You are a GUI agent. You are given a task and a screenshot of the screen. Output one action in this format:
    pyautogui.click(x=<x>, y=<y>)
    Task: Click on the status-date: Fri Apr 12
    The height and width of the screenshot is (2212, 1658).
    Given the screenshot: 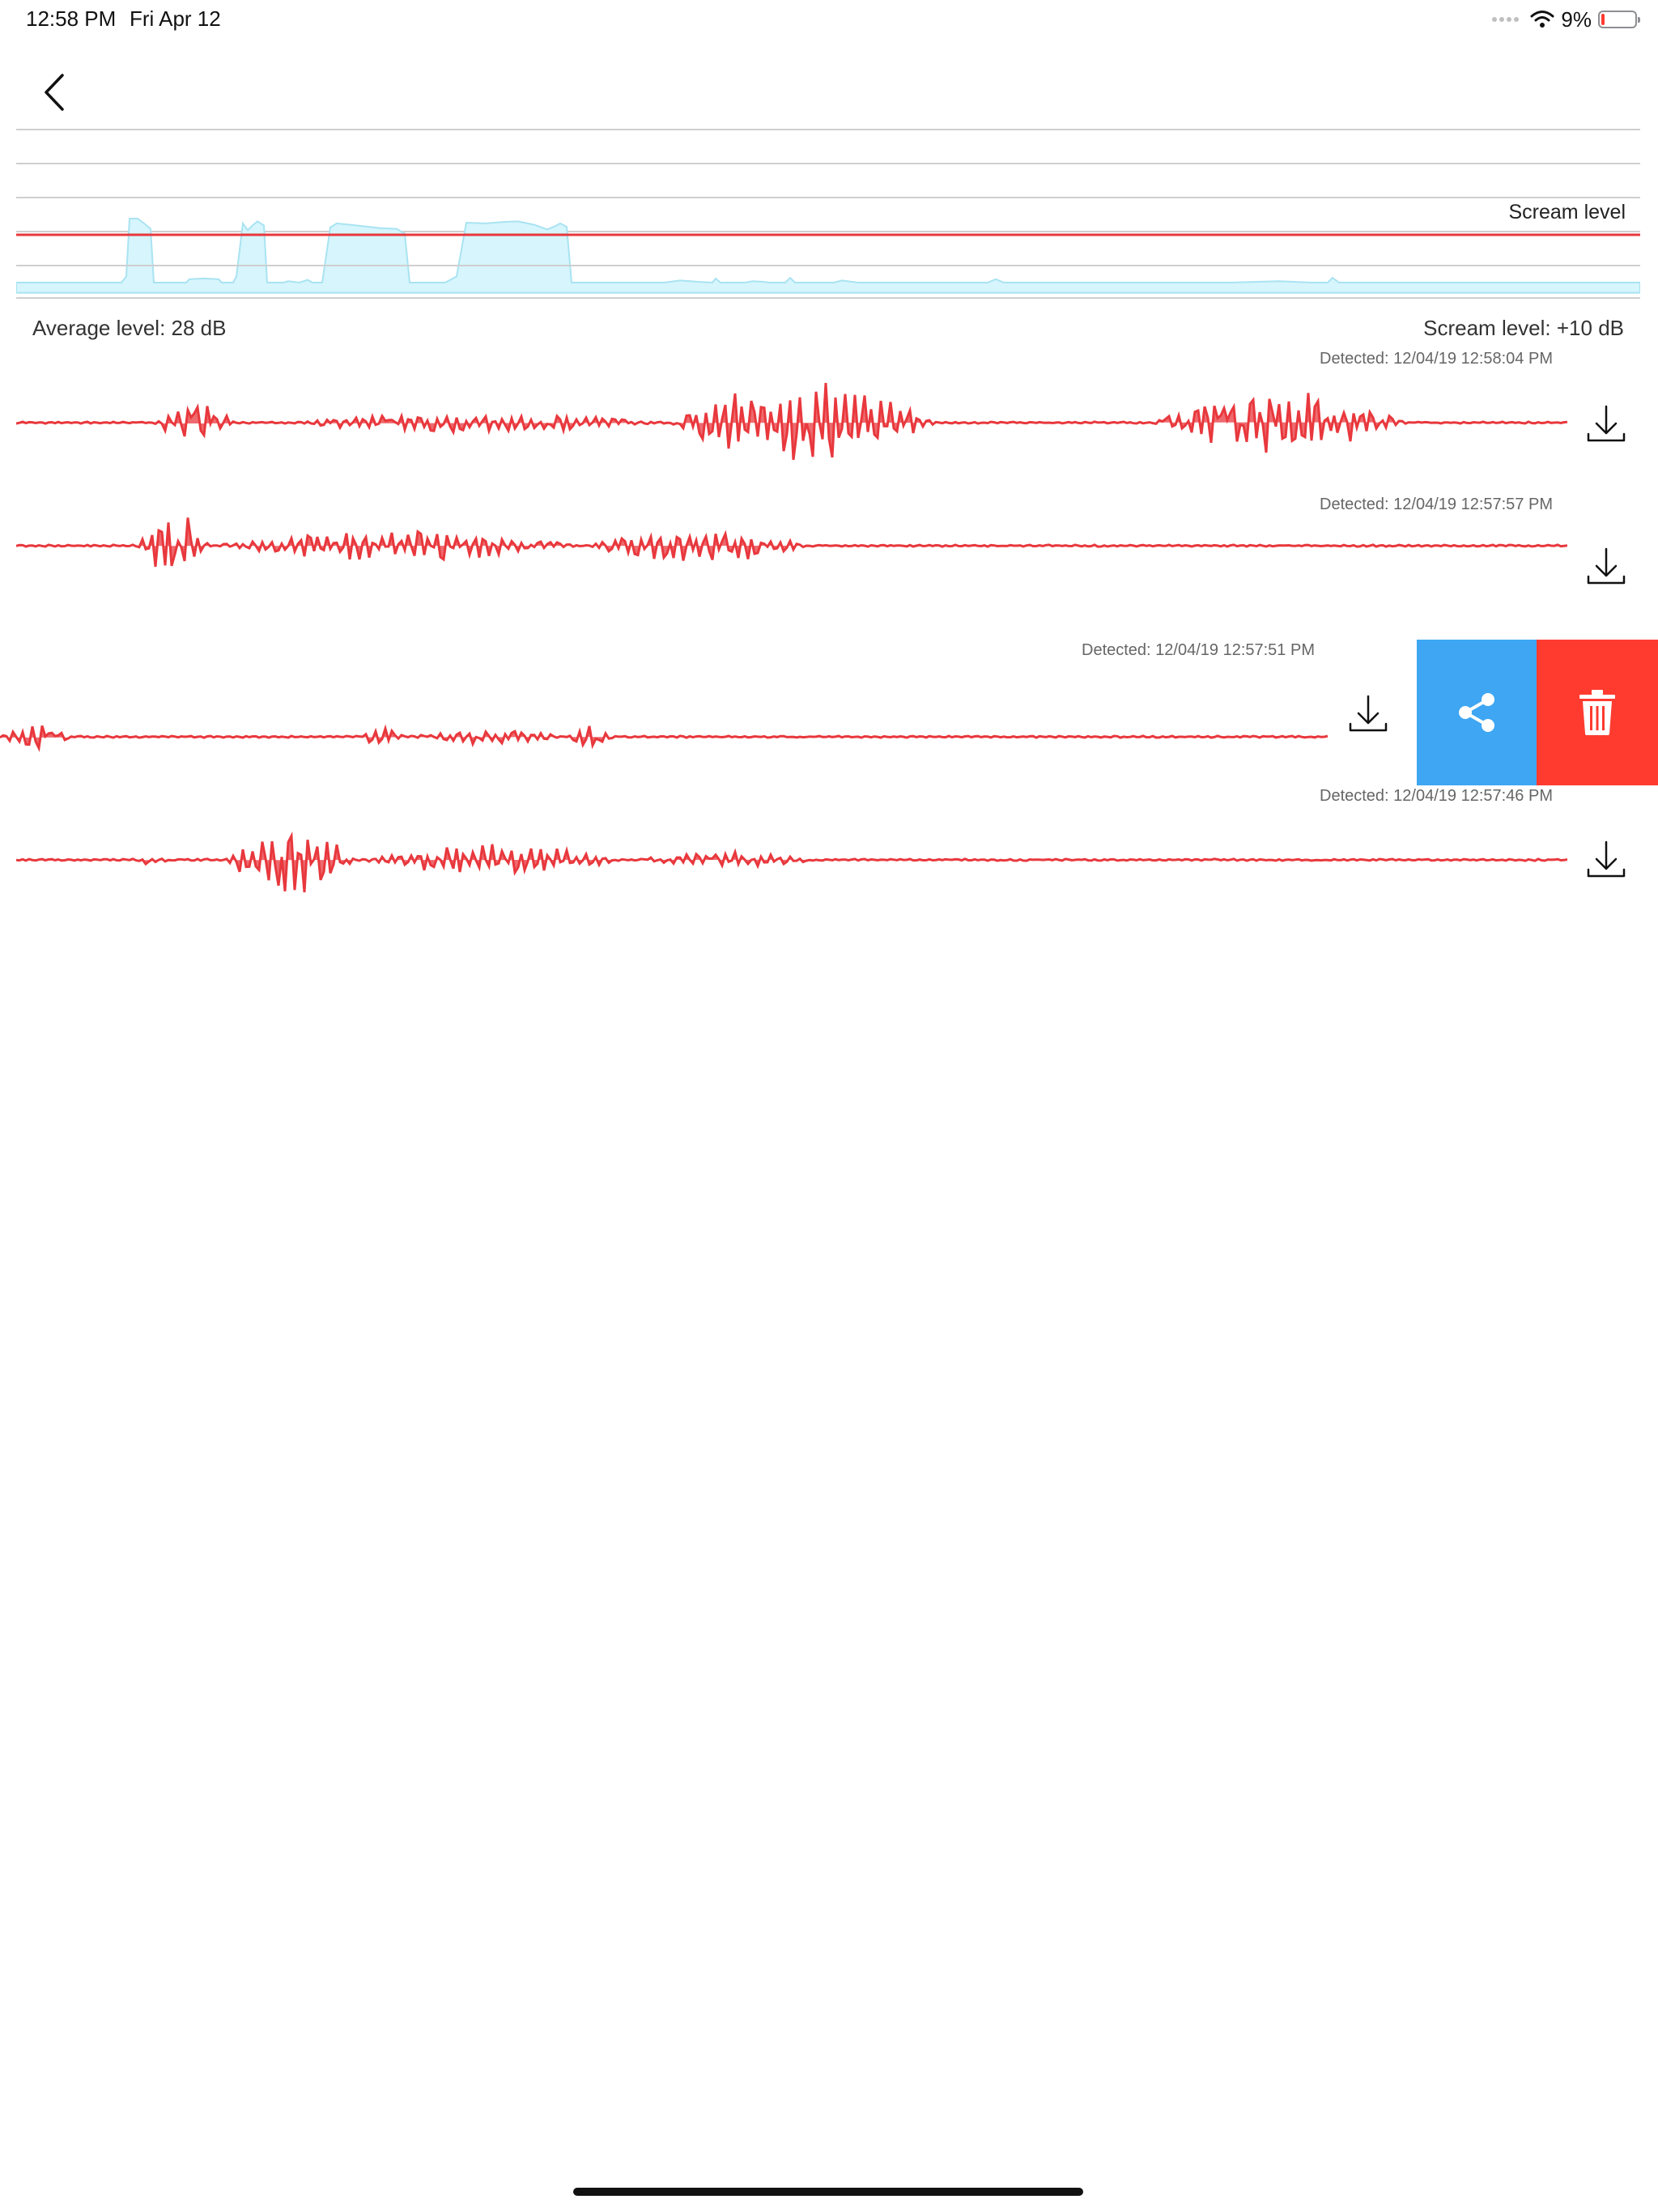 What is the action you would take?
    pyautogui.click(x=175, y=19)
    